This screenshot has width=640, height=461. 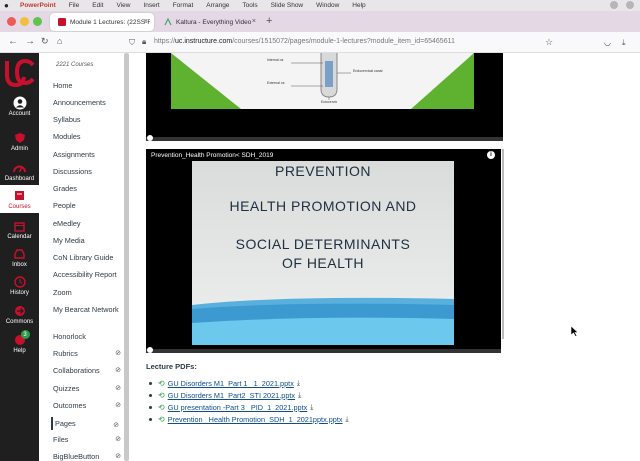 I want to click on global-nav-admin: Admin, so click(x=19, y=141).